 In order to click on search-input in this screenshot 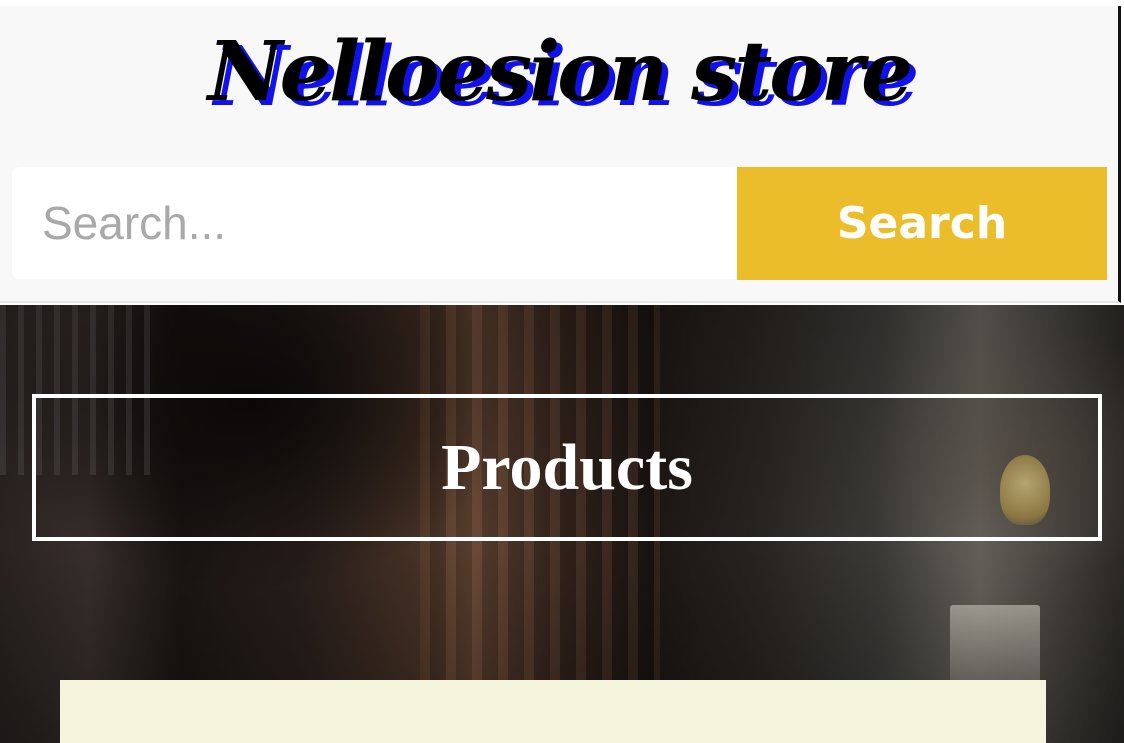, I will do `click(375, 223)`.